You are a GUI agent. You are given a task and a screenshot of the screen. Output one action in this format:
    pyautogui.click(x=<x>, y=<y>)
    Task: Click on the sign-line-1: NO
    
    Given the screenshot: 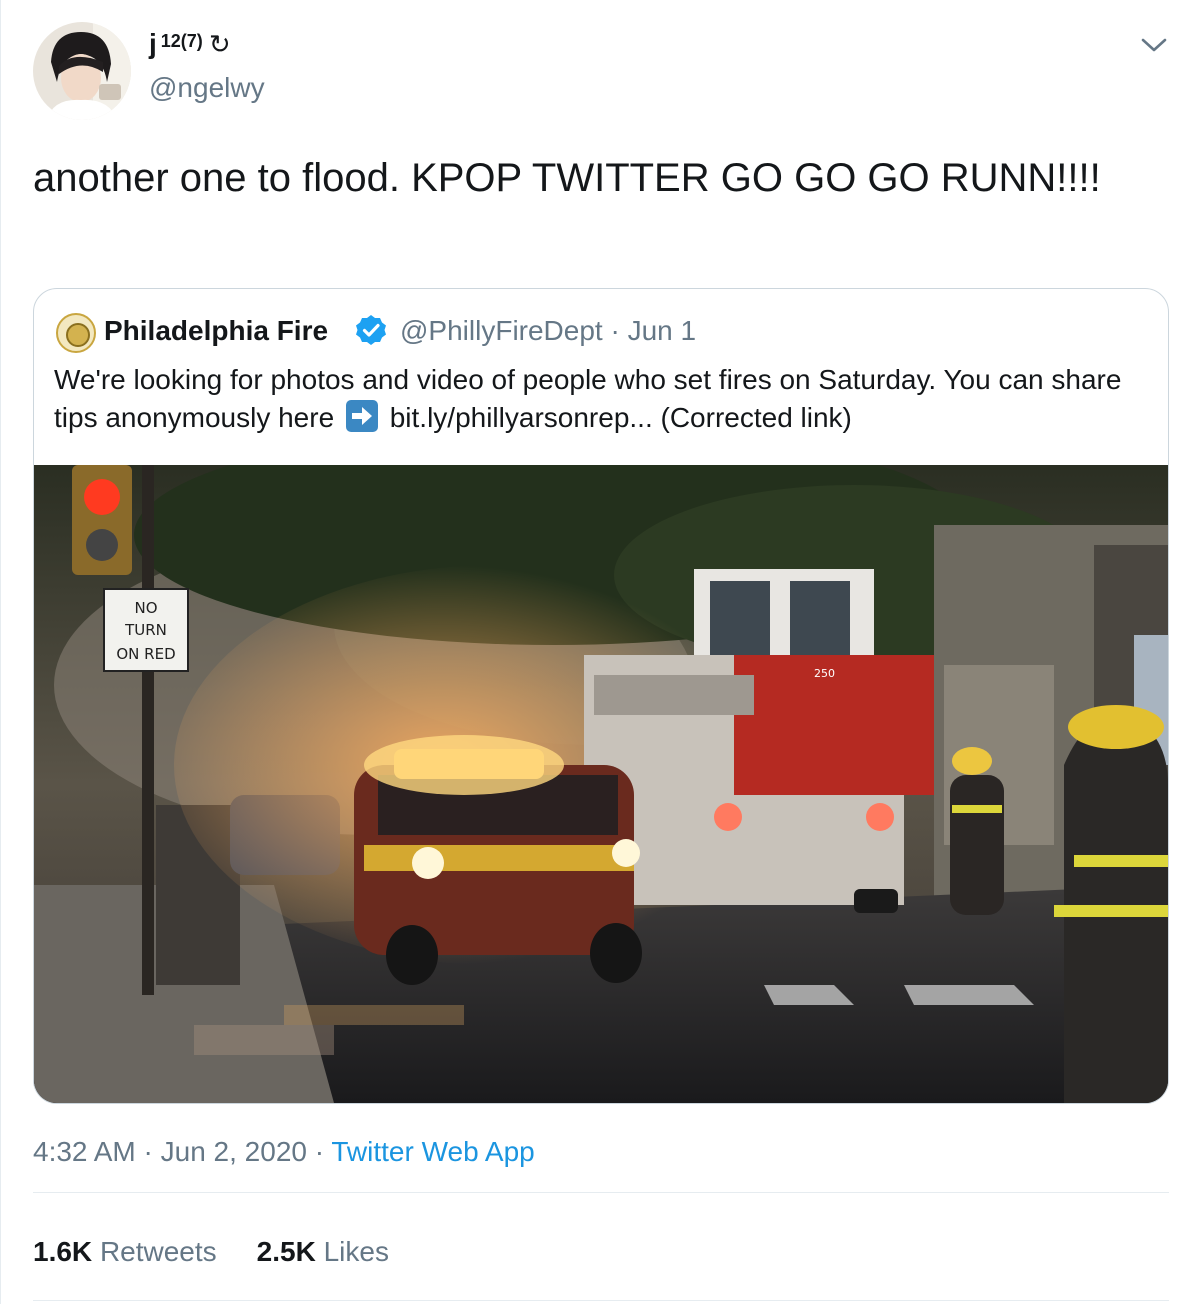 What is the action you would take?
    pyautogui.click(x=145, y=608)
    